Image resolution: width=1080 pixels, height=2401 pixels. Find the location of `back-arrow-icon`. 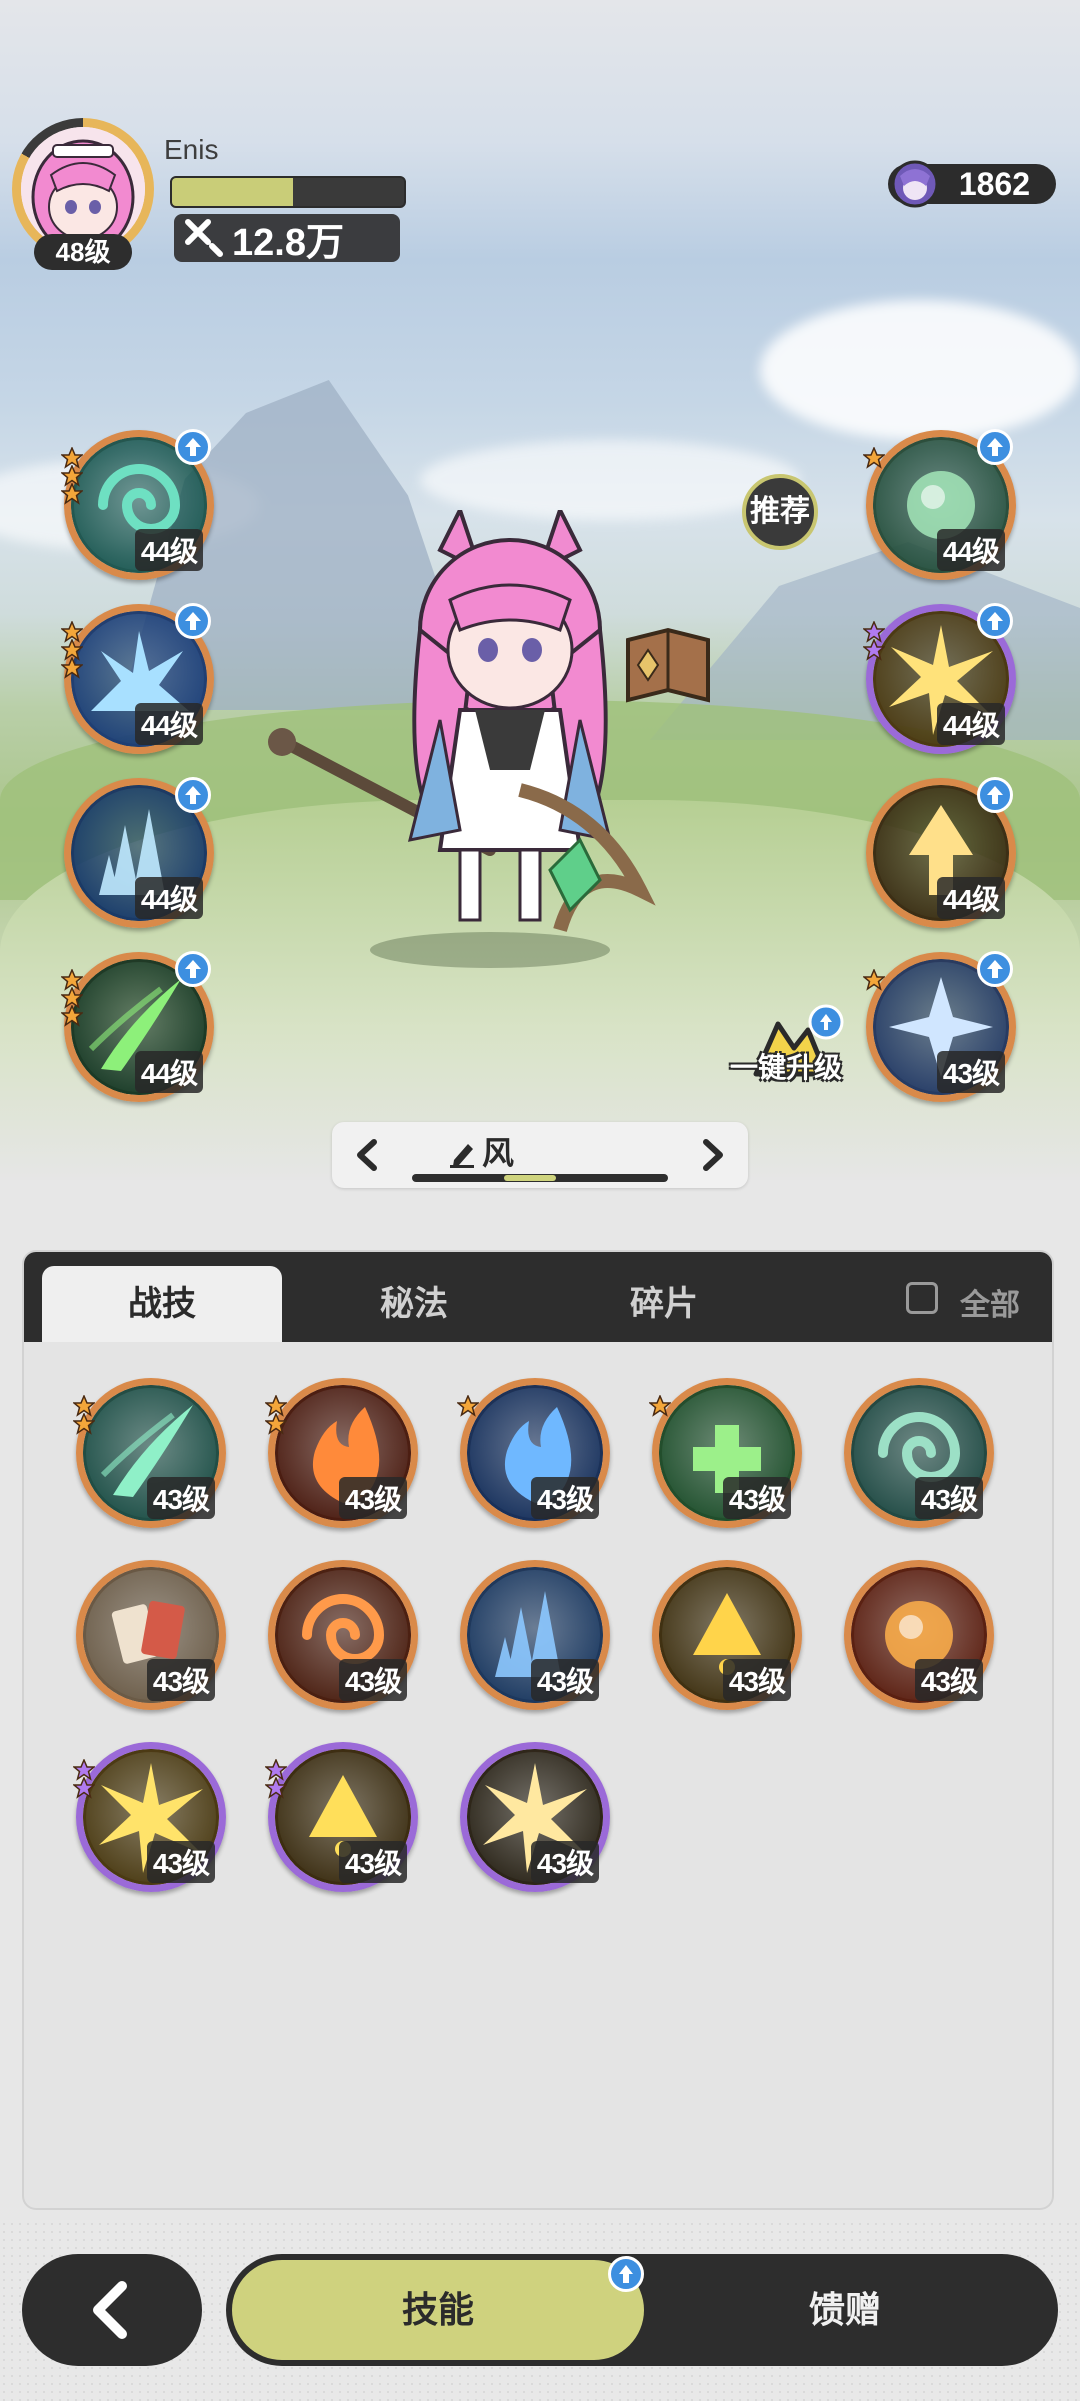

back-arrow-icon is located at coordinates (110, 2310).